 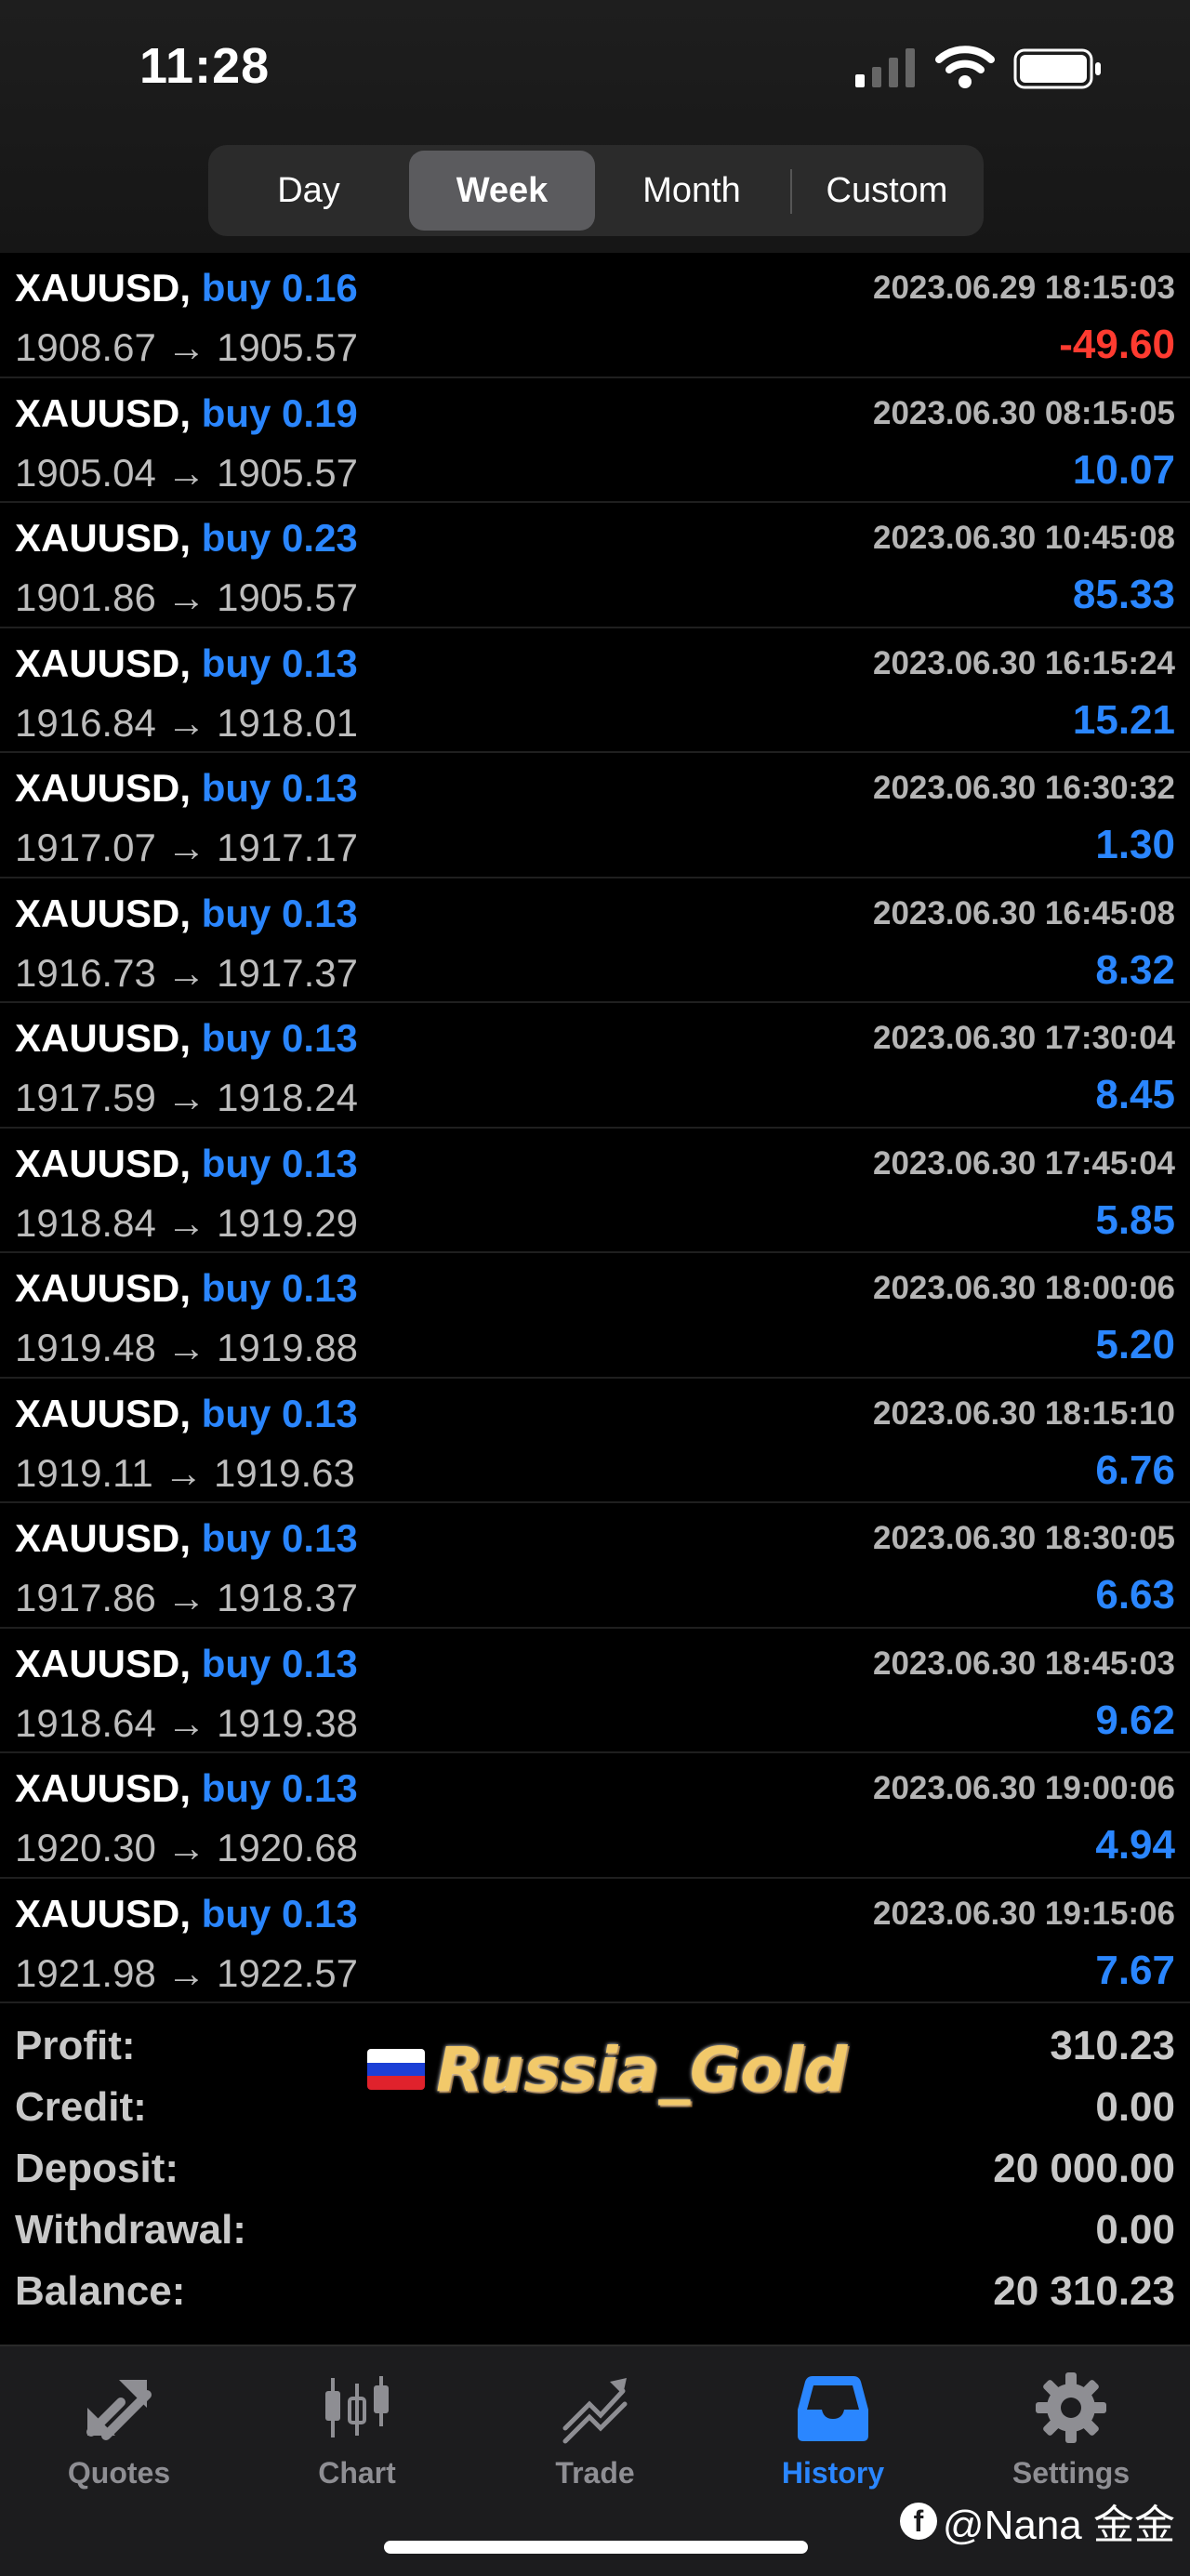 I want to click on close-price: 1917.17, so click(x=287, y=847).